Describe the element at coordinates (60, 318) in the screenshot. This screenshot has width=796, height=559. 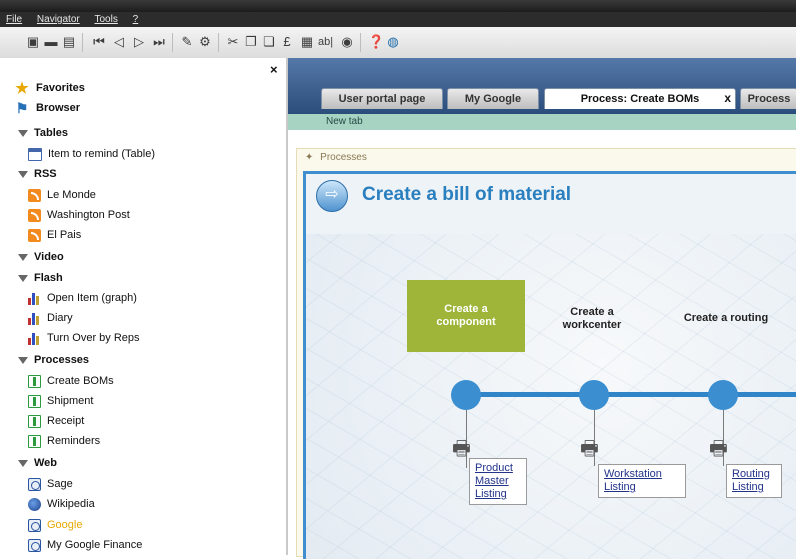
I see `sidebar-item-label: Diary` at that location.